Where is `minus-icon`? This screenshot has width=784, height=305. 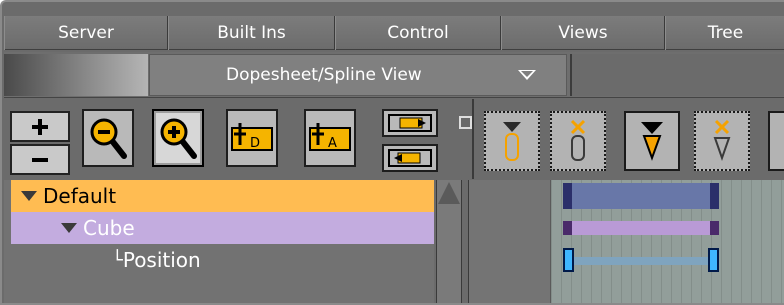
minus-icon is located at coordinates (40, 159).